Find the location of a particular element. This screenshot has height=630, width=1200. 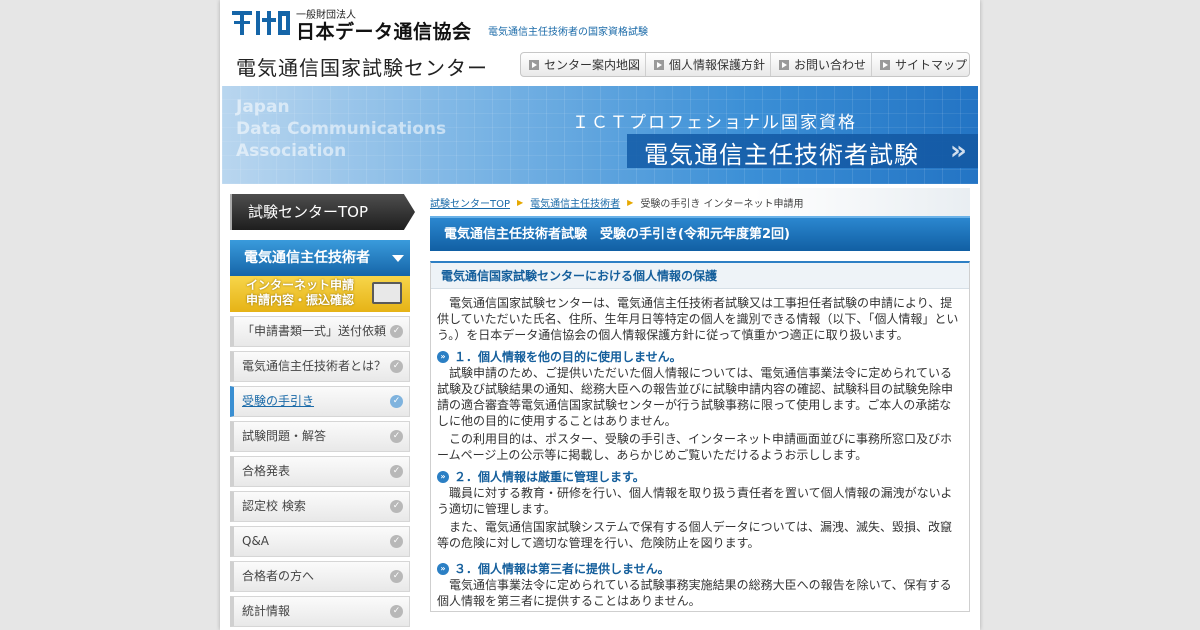

sidebar-item-request-documents: 「申請書類一式」送付依頼 ✓ is located at coordinates (320, 331).